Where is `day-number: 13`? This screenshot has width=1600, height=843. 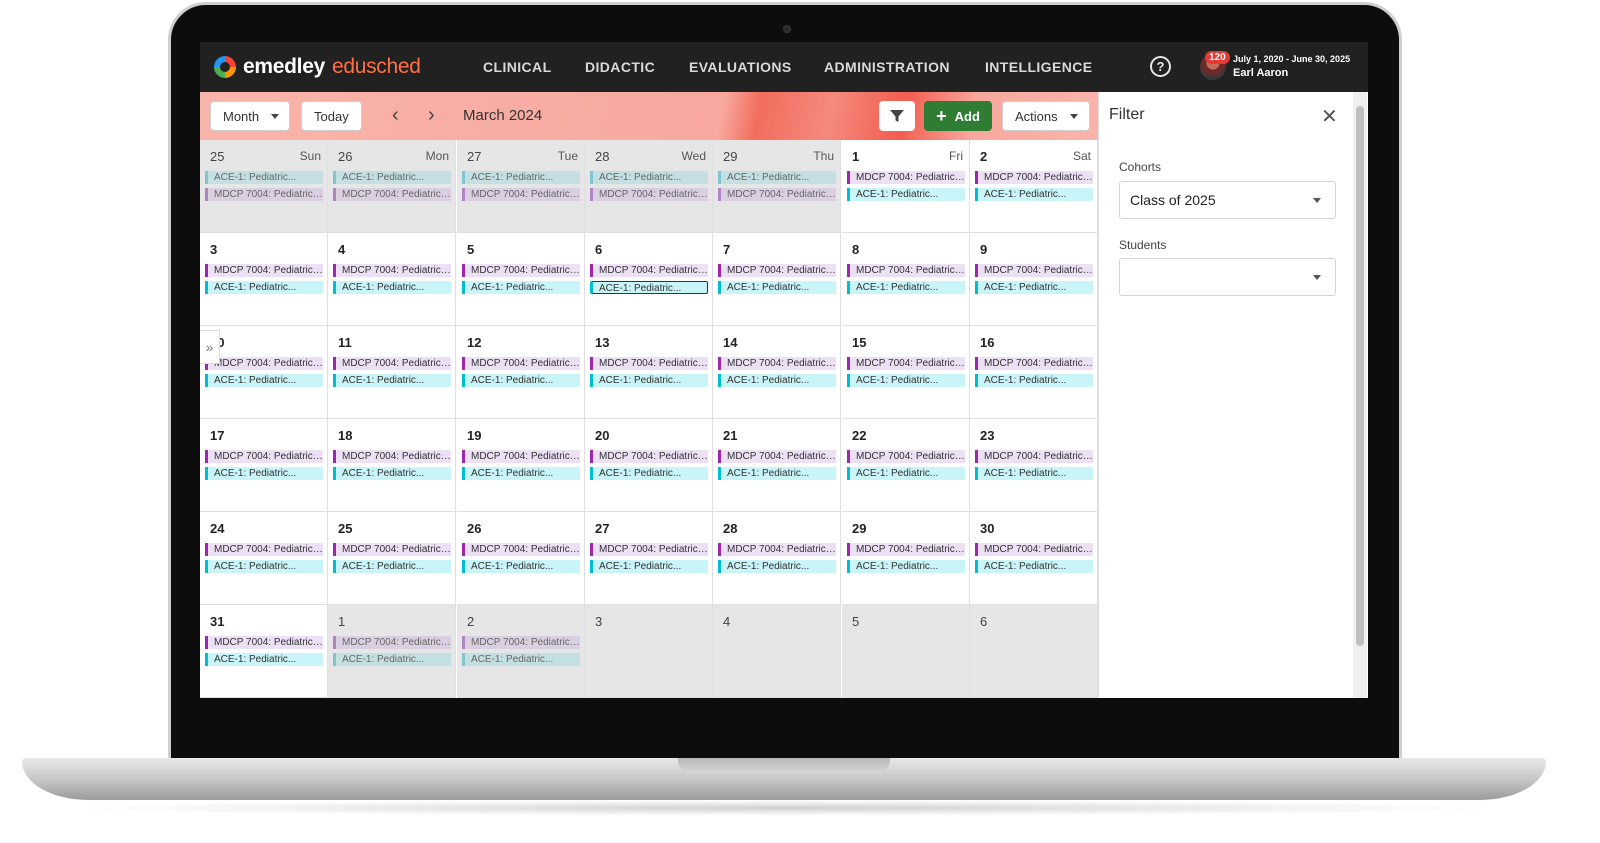
day-number: 13 is located at coordinates (602, 342).